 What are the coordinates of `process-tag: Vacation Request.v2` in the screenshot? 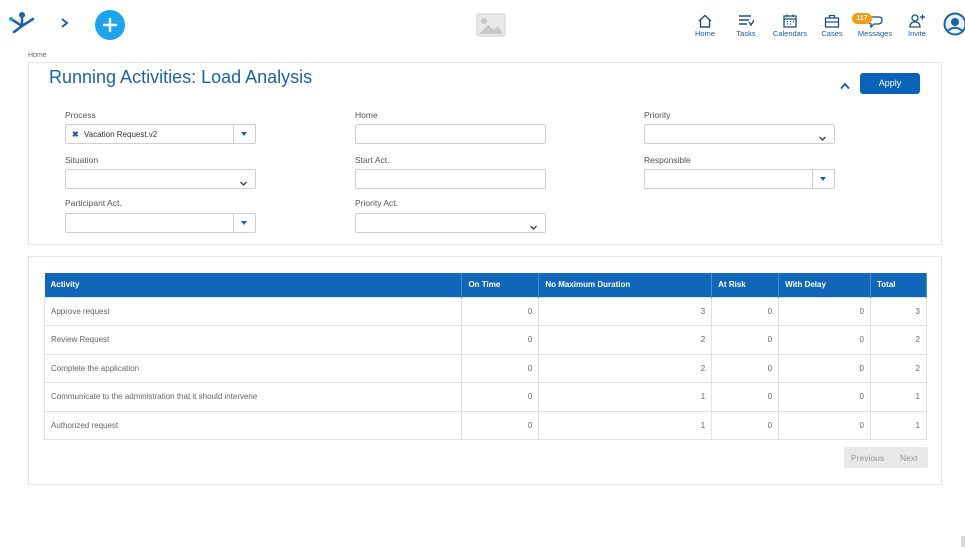 It's located at (121, 134).